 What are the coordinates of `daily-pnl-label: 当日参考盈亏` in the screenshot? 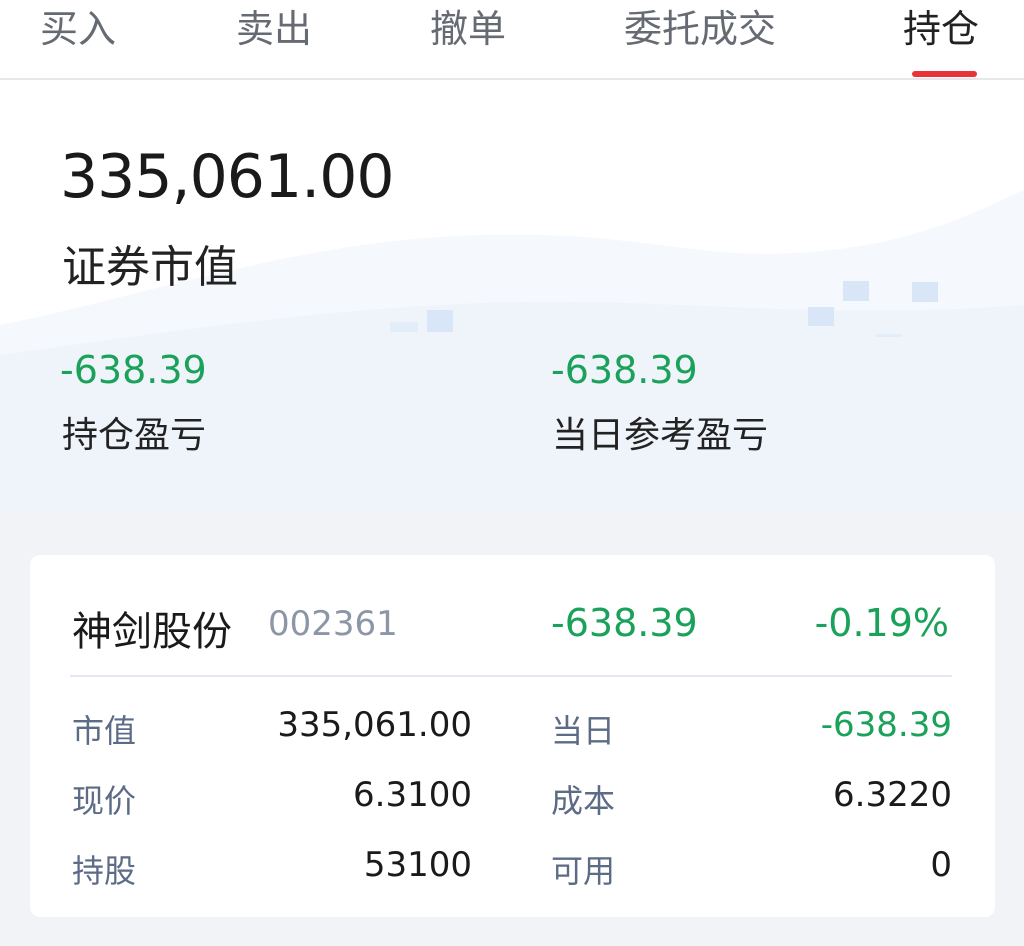 It's located at (660, 435).